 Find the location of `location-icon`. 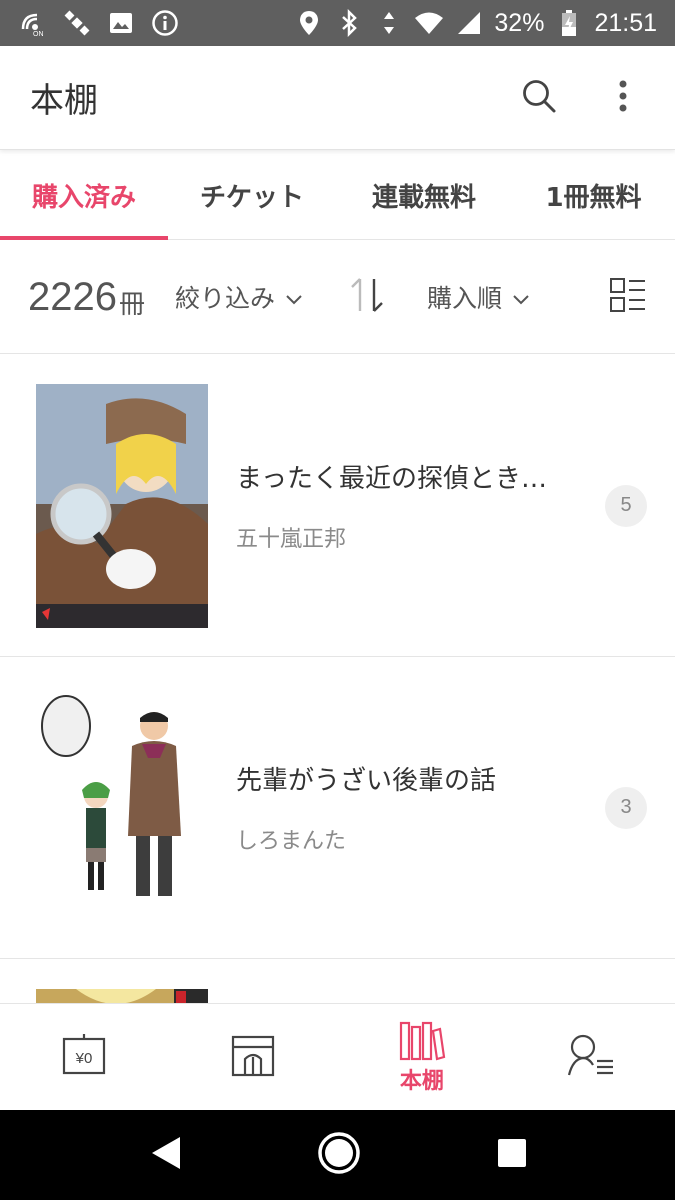

location-icon is located at coordinates (309, 23).